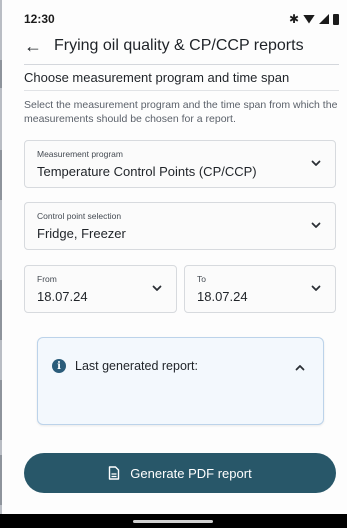 The width and height of the screenshot is (347, 528). I want to click on app-bar: ← Frying oil quality & CP/CCP reports, so click(181, 46).